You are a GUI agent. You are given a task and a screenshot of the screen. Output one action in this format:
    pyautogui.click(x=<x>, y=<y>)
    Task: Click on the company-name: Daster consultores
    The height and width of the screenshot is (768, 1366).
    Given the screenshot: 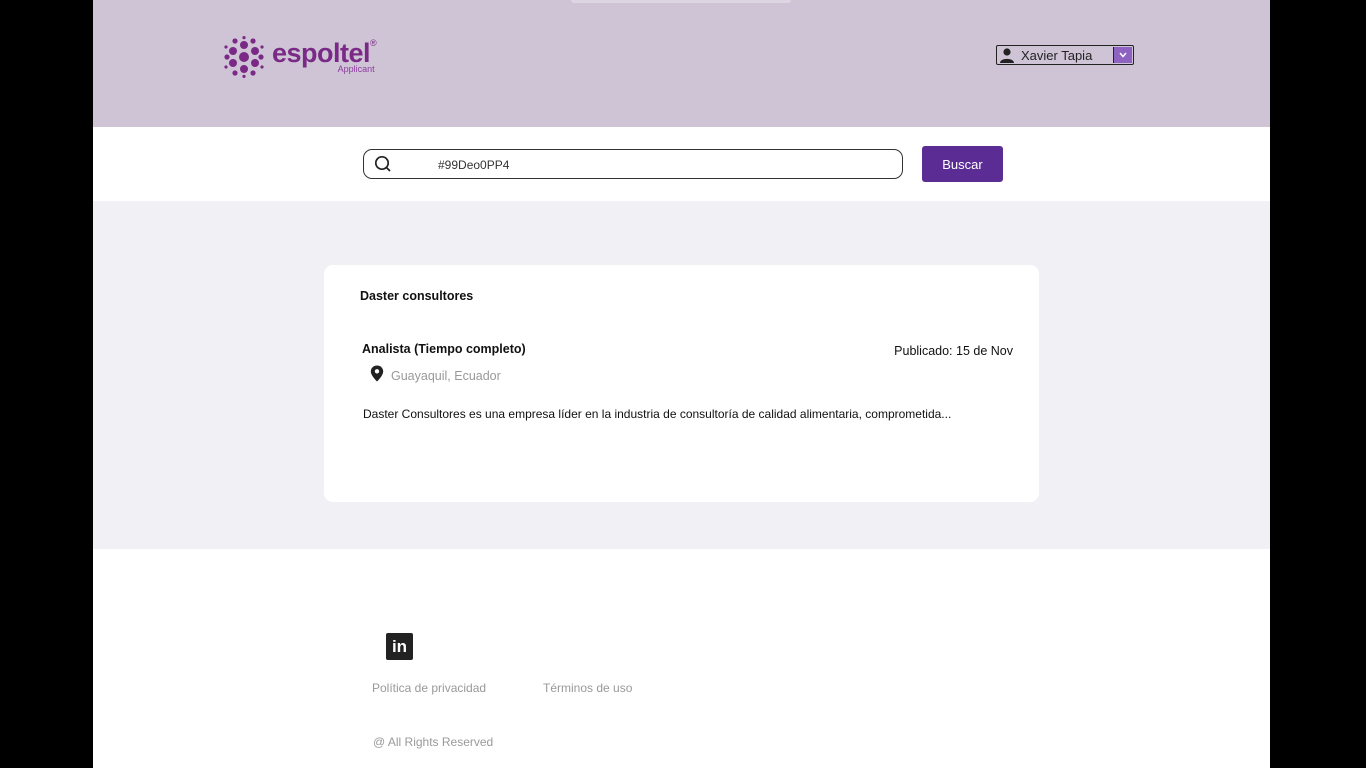 What is the action you would take?
    pyautogui.click(x=417, y=296)
    